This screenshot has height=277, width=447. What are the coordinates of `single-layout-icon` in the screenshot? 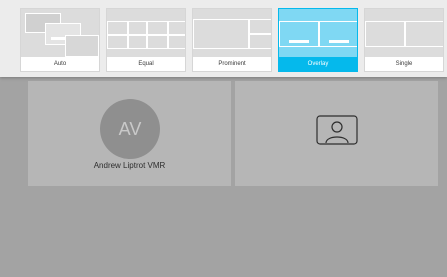 It's located at (404, 34).